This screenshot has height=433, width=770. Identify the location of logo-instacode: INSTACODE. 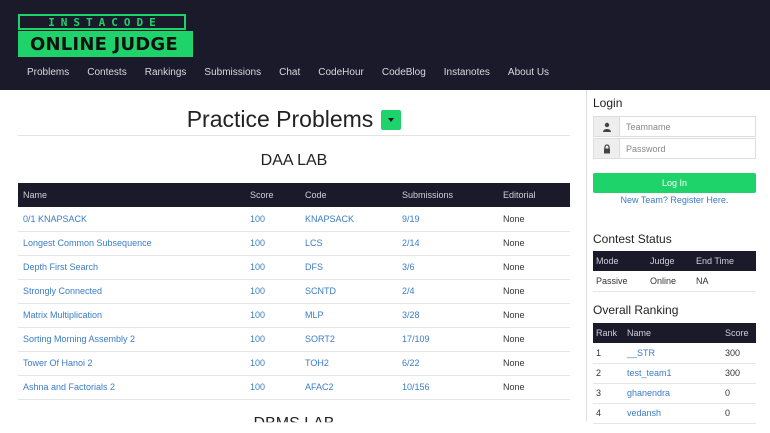
(102, 22).